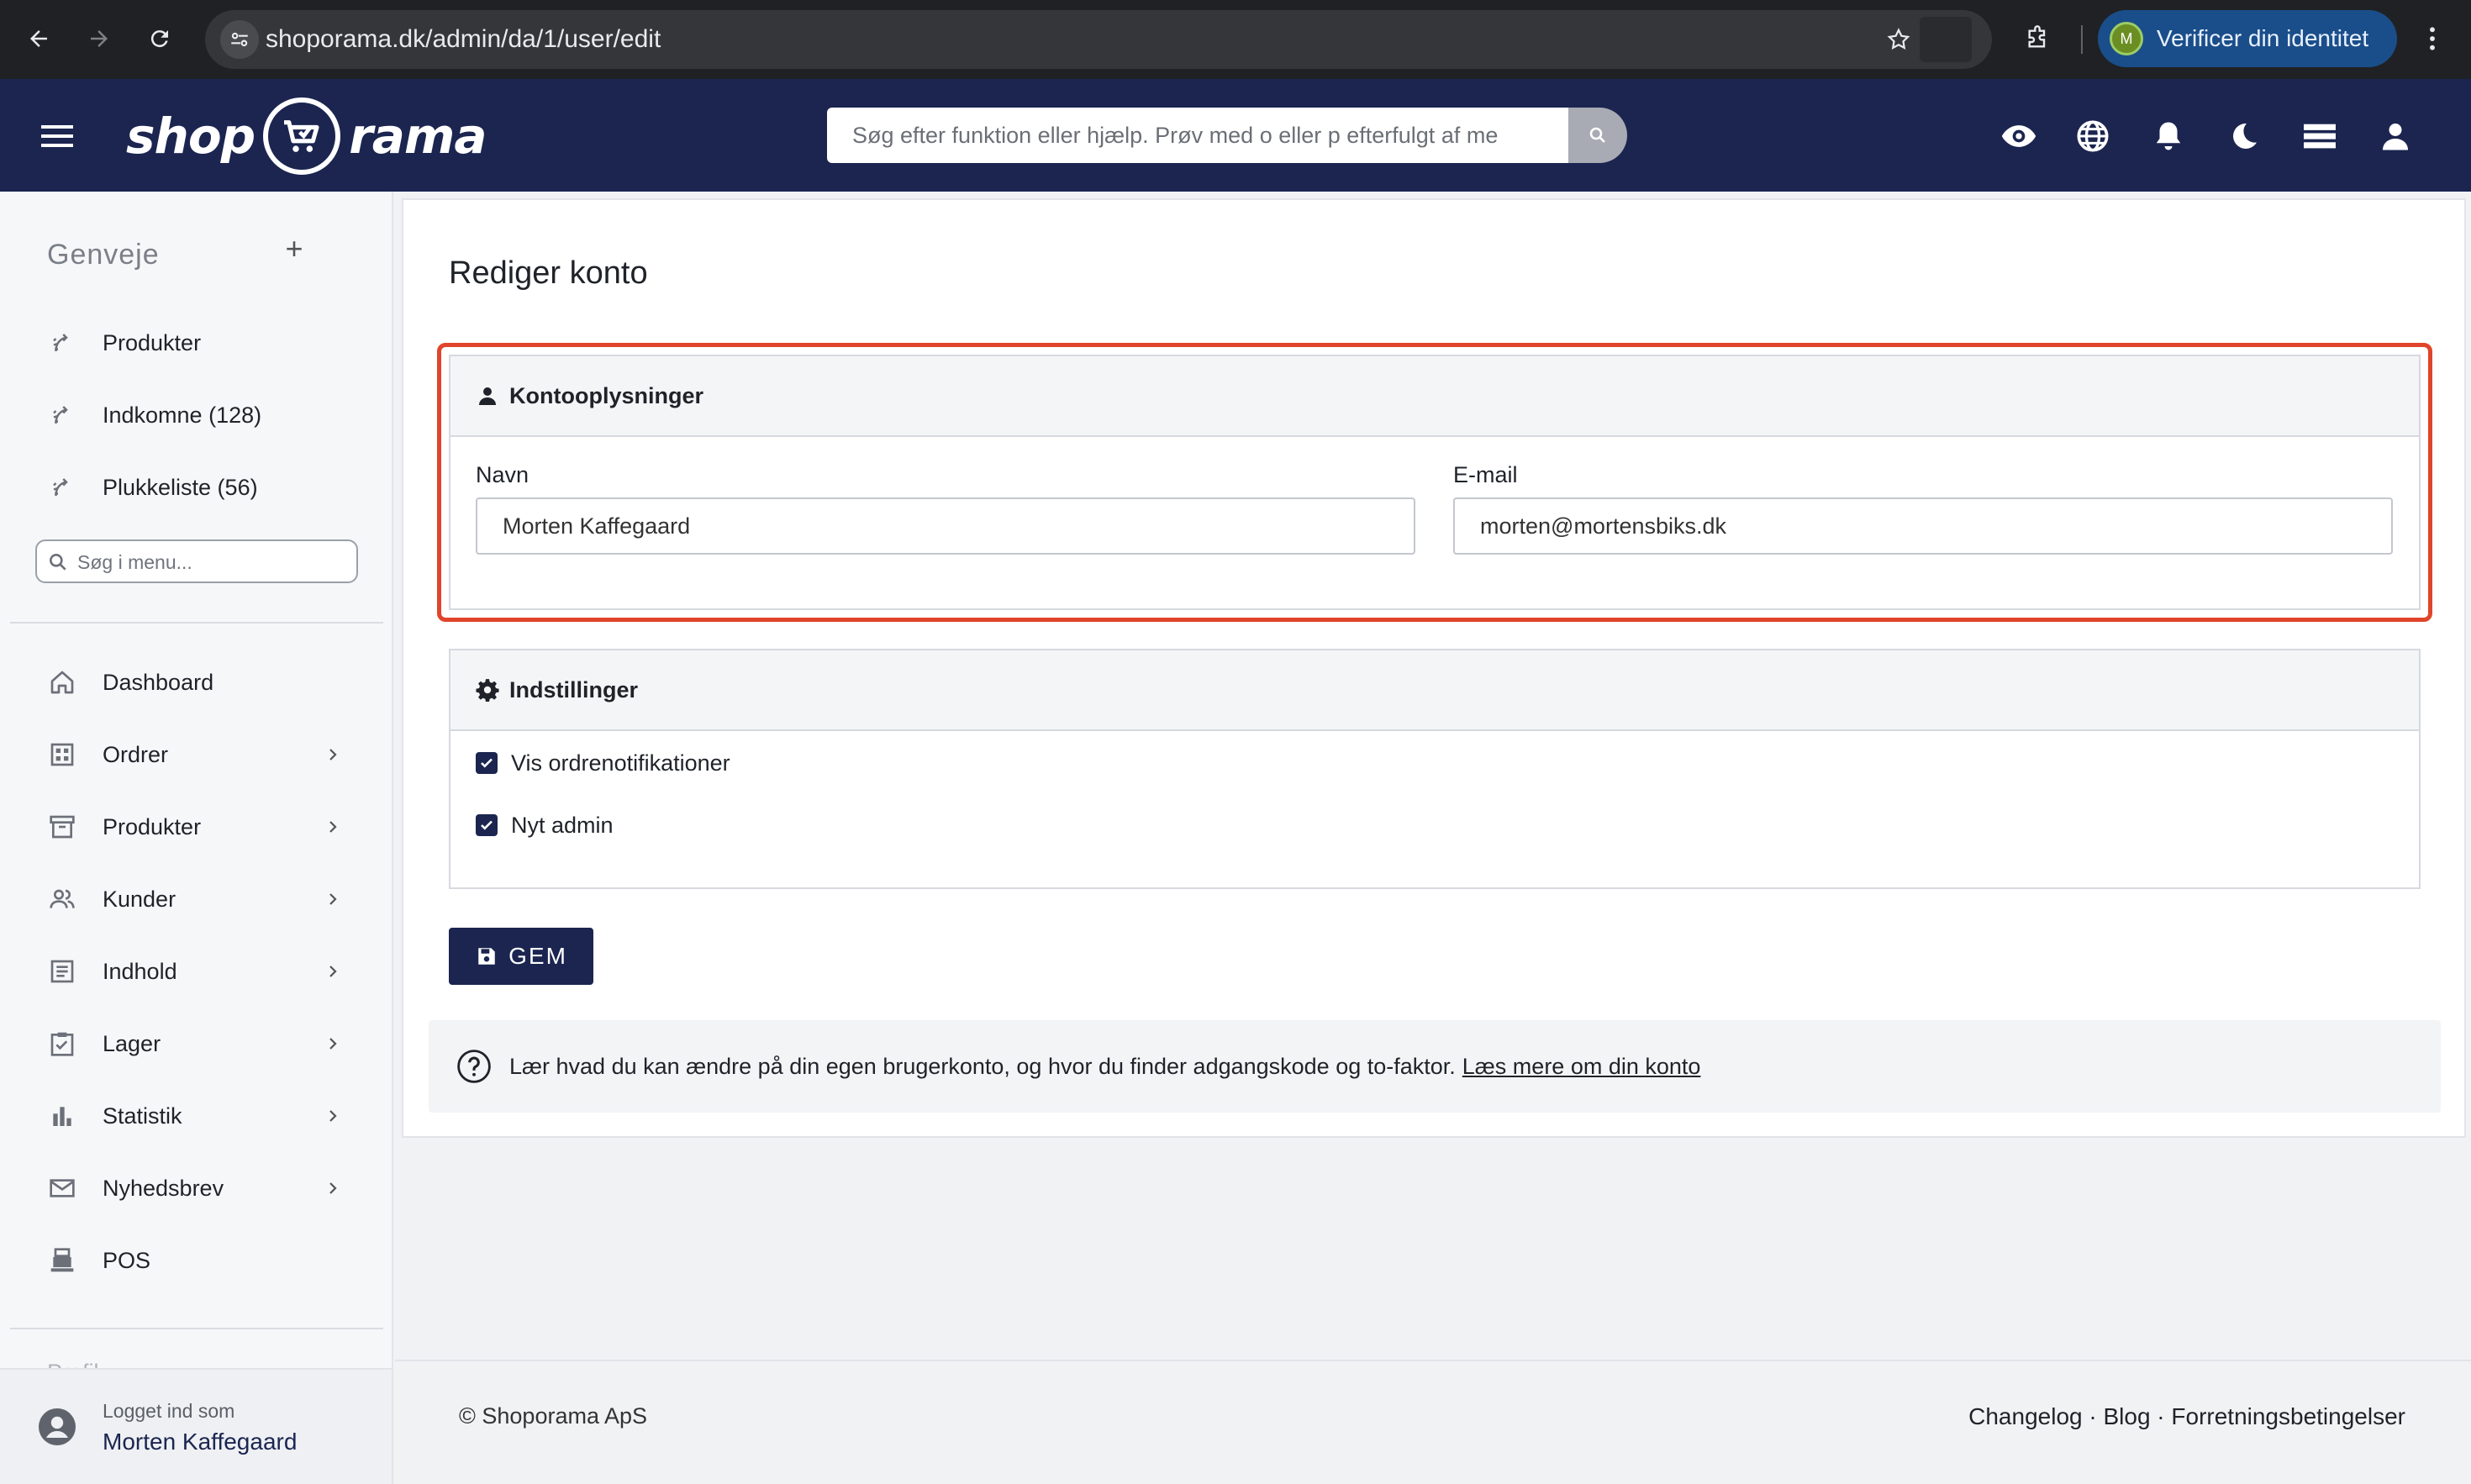 Image resolution: width=2471 pixels, height=1484 pixels. What do you see at coordinates (62, 826) in the screenshot?
I see `archive-icon` at bounding box center [62, 826].